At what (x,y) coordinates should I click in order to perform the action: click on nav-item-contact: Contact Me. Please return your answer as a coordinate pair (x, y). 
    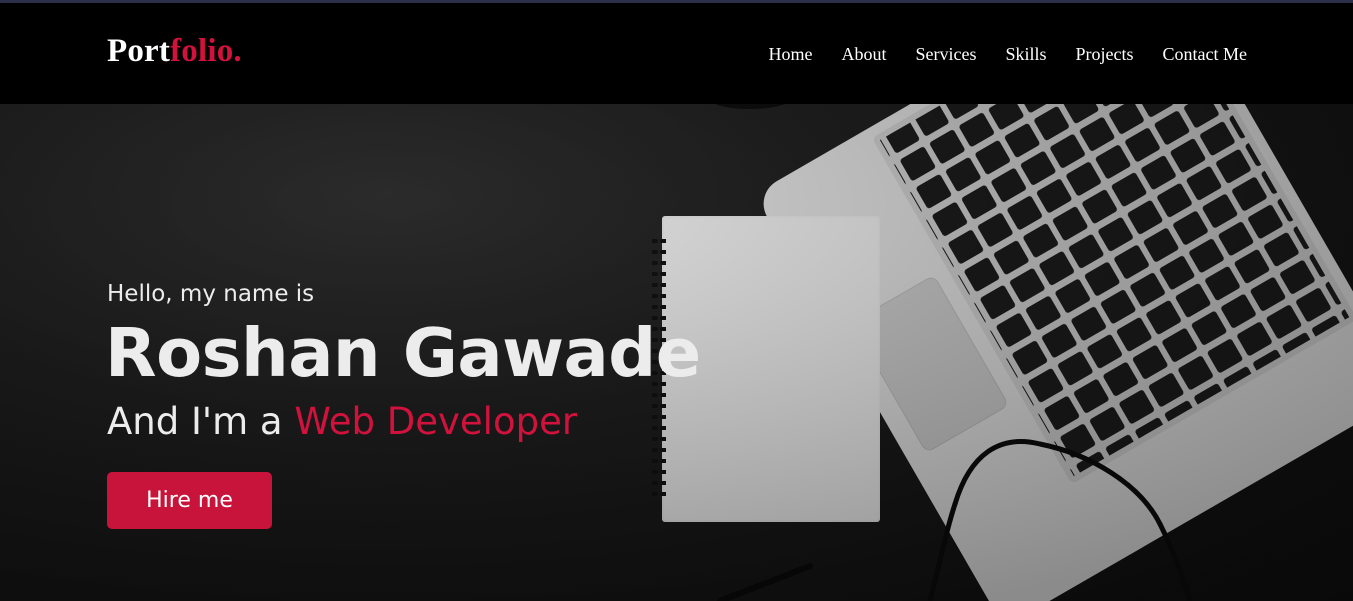
    Looking at the image, I should click on (1205, 54).